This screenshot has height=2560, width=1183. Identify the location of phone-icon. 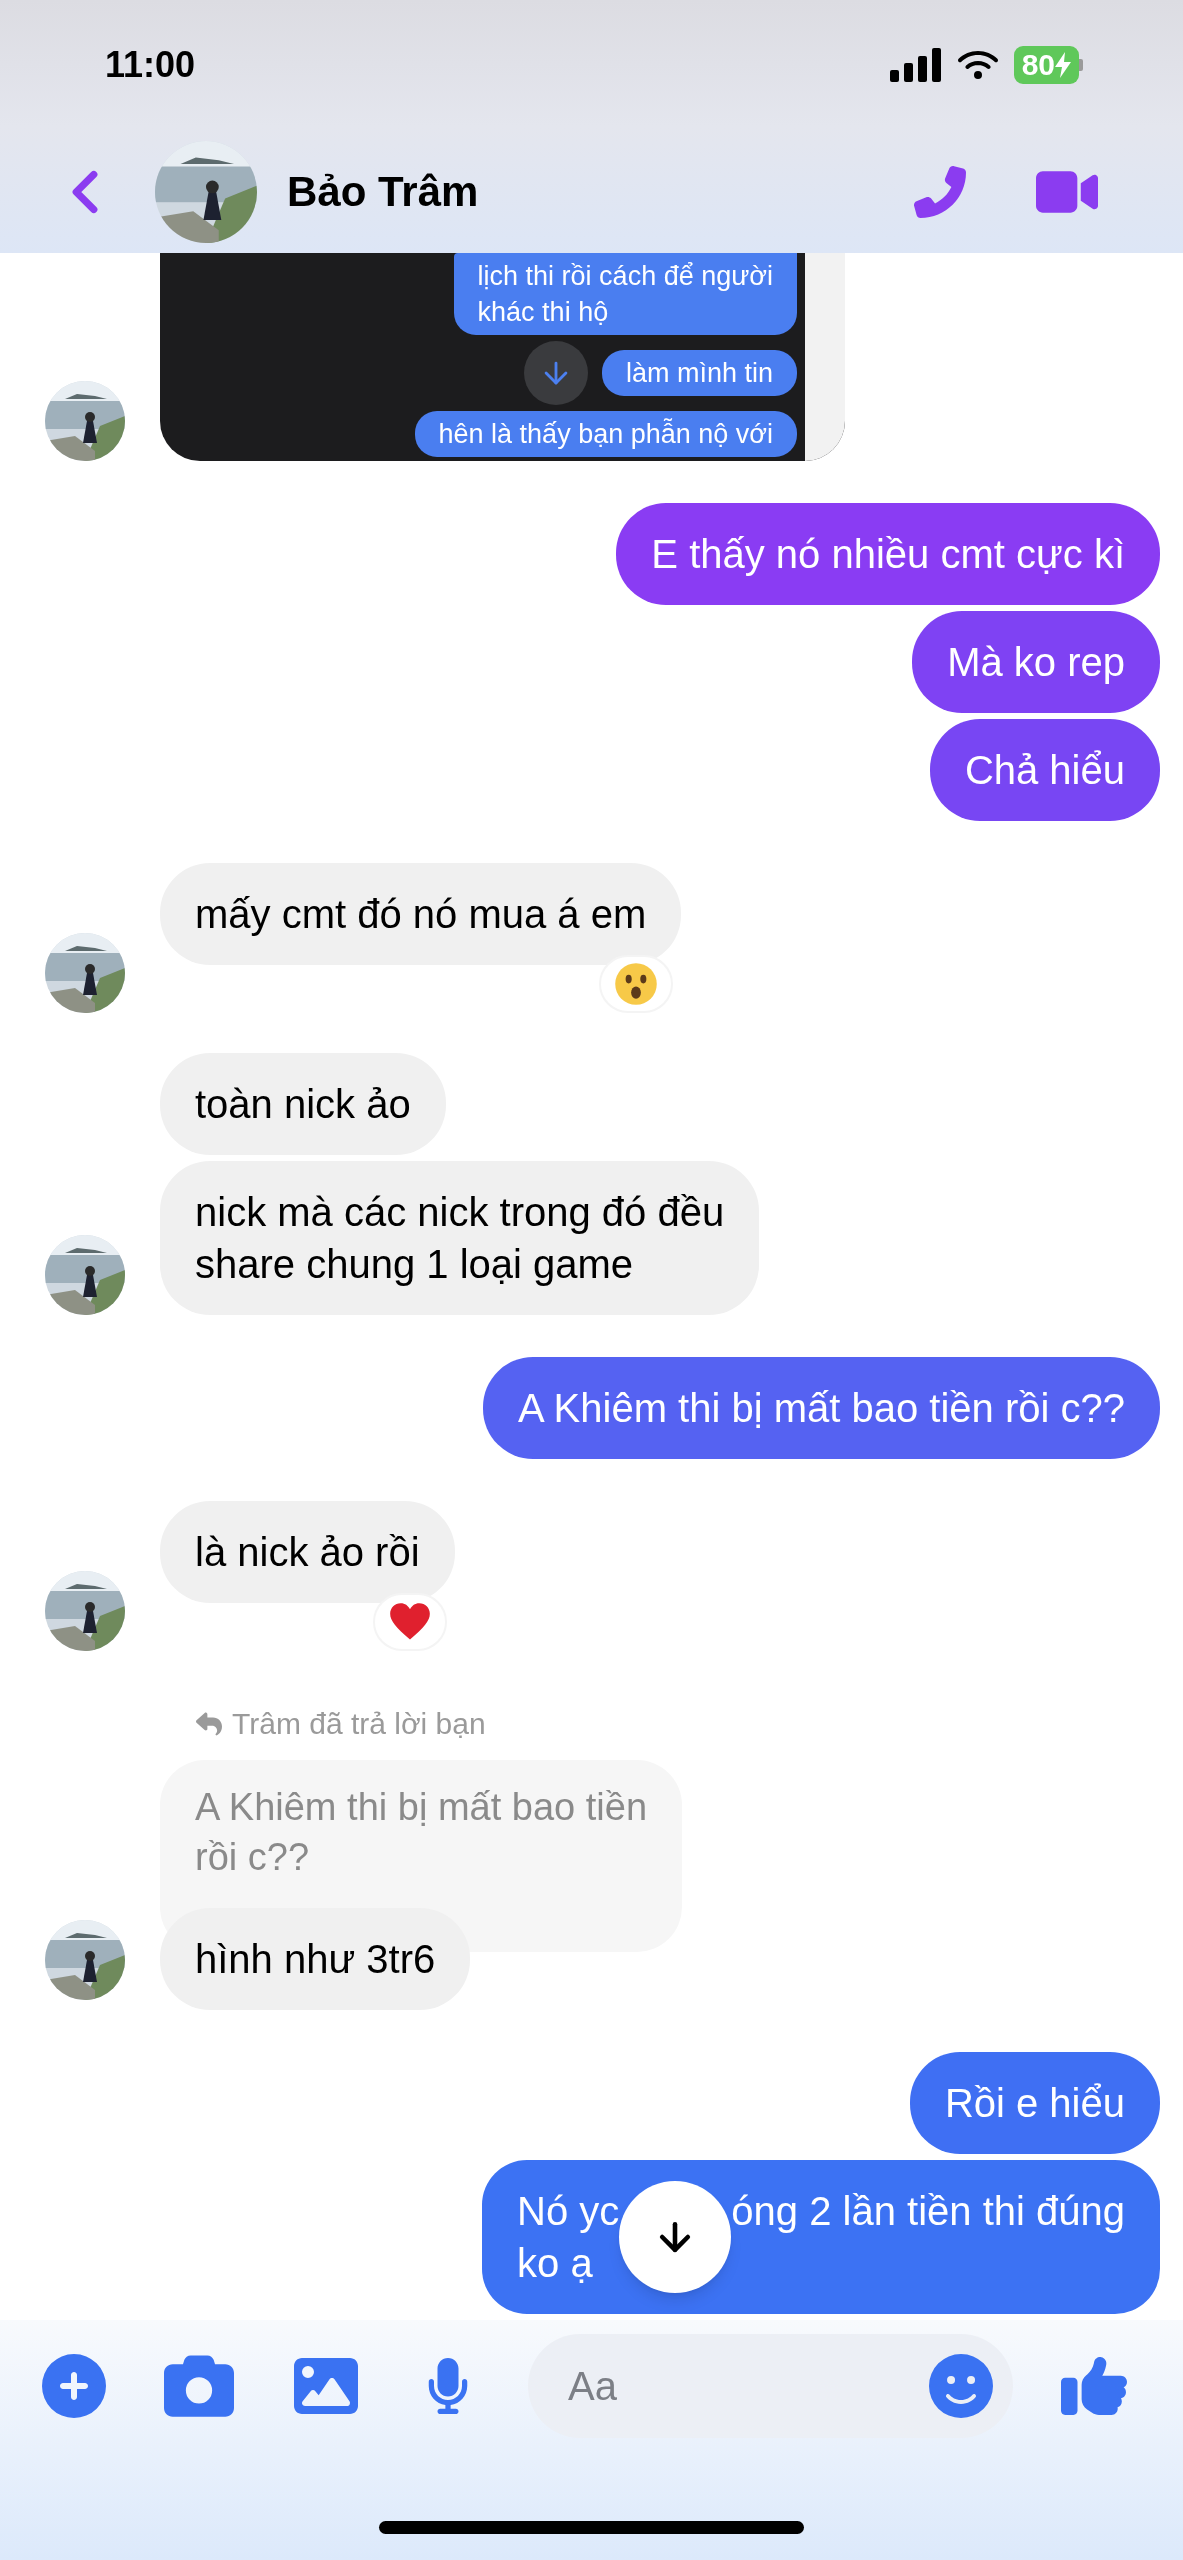
(940, 191).